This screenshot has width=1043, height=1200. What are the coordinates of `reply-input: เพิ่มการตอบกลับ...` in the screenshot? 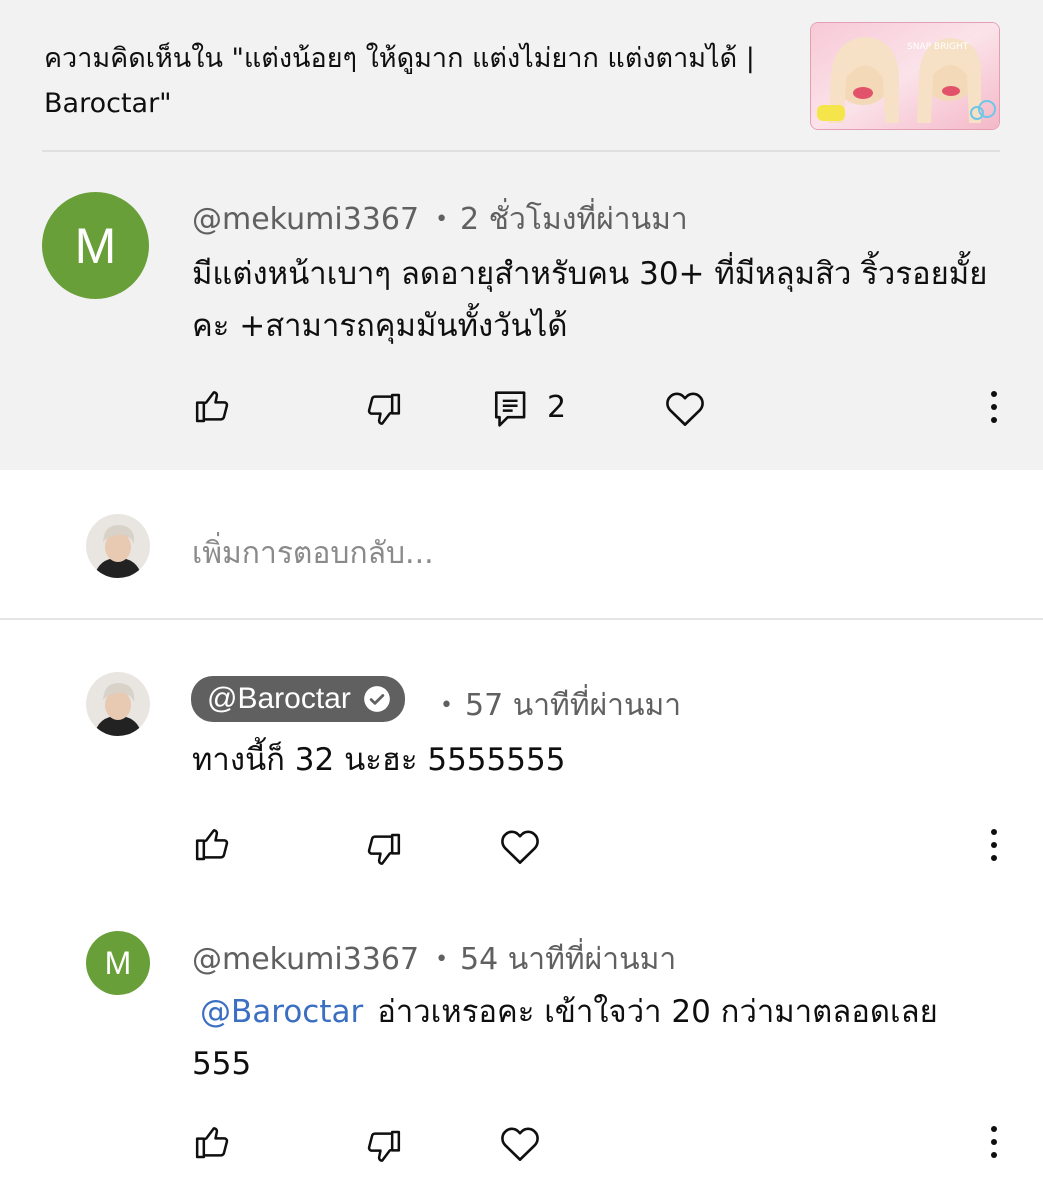 It's located at (313, 553).